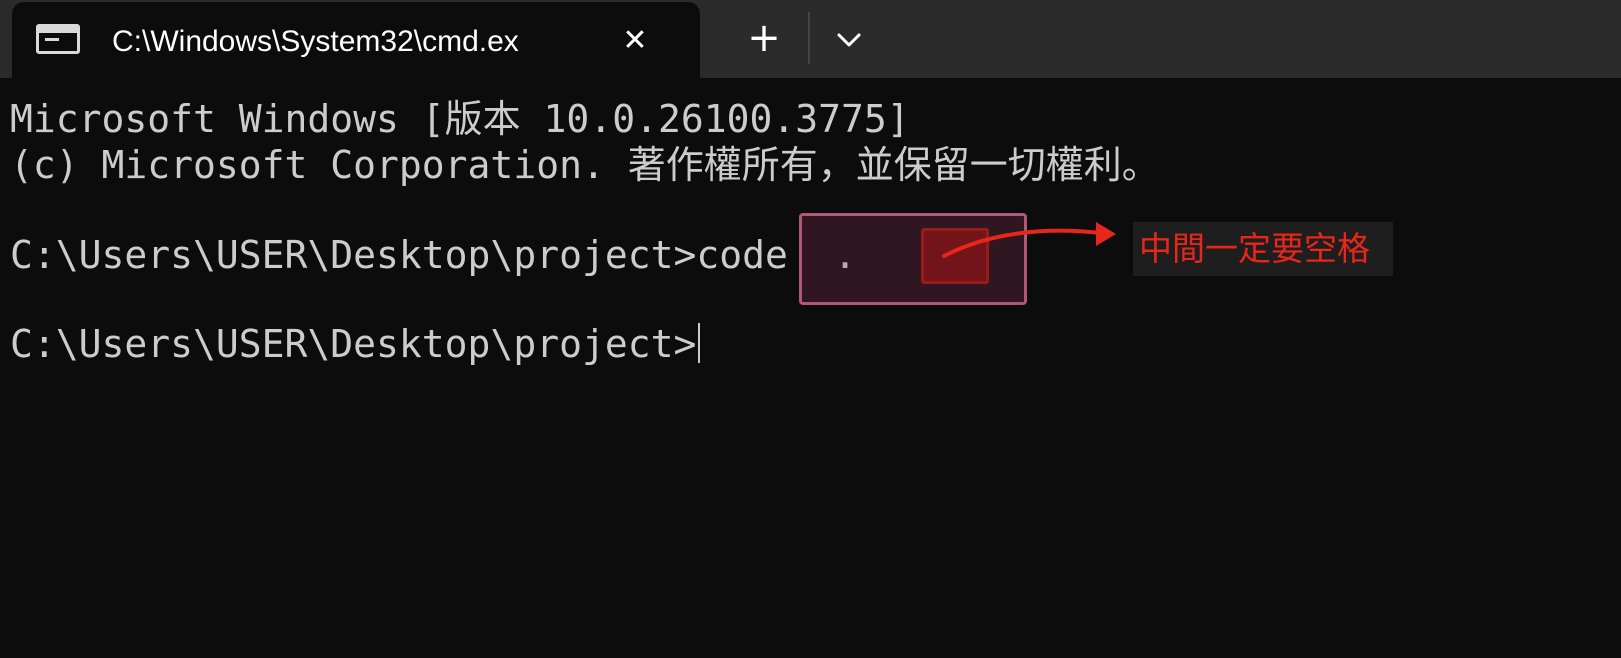  What do you see at coordinates (764, 38) in the screenshot?
I see `new-tab-button: +` at bounding box center [764, 38].